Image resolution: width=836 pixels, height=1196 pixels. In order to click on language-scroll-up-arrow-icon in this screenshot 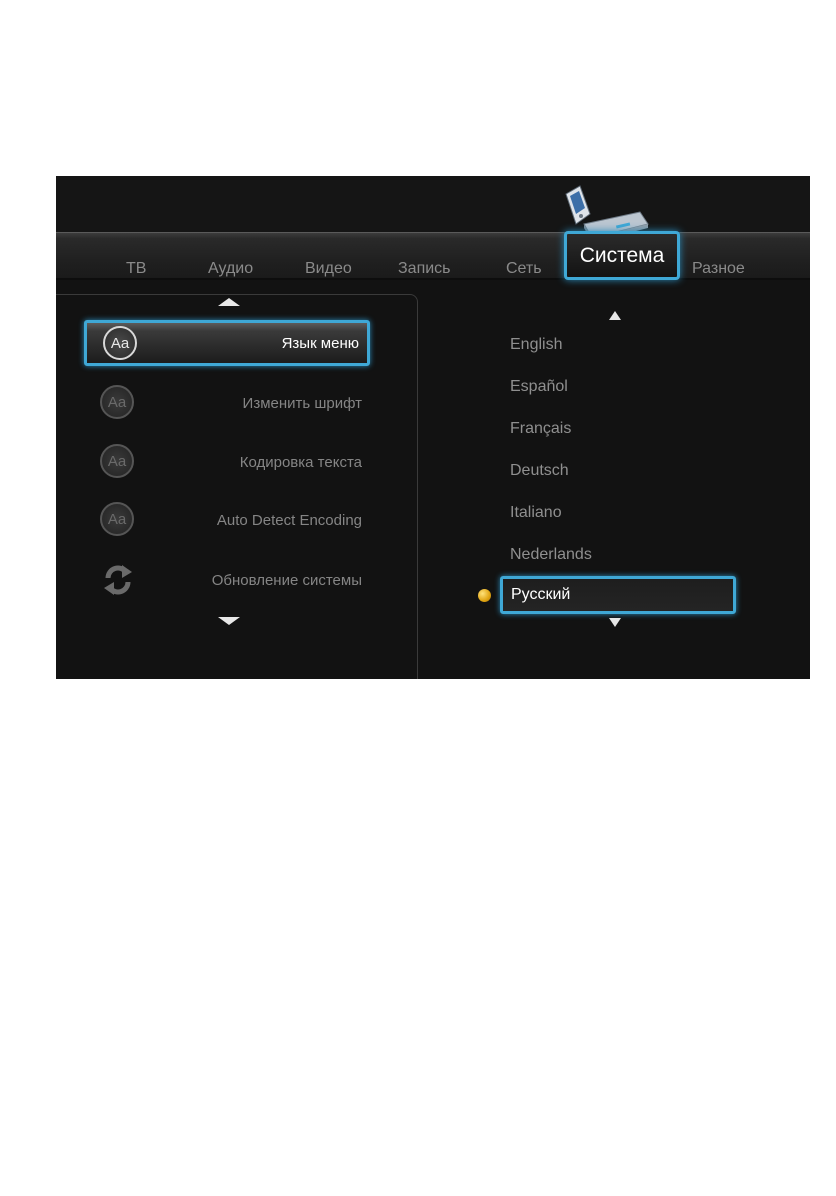, I will do `click(615, 315)`.